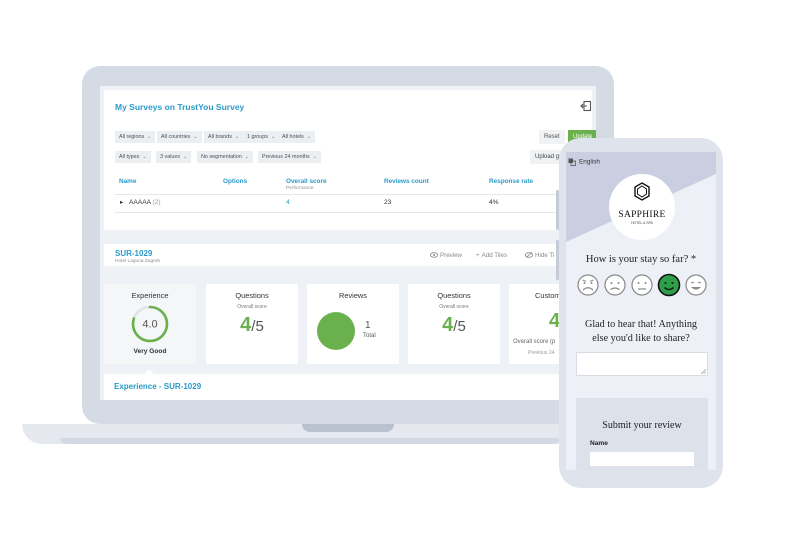 The height and width of the screenshot is (536, 799). What do you see at coordinates (642, 425) in the screenshot?
I see `submit-title: Submit your review` at bounding box center [642, 425].